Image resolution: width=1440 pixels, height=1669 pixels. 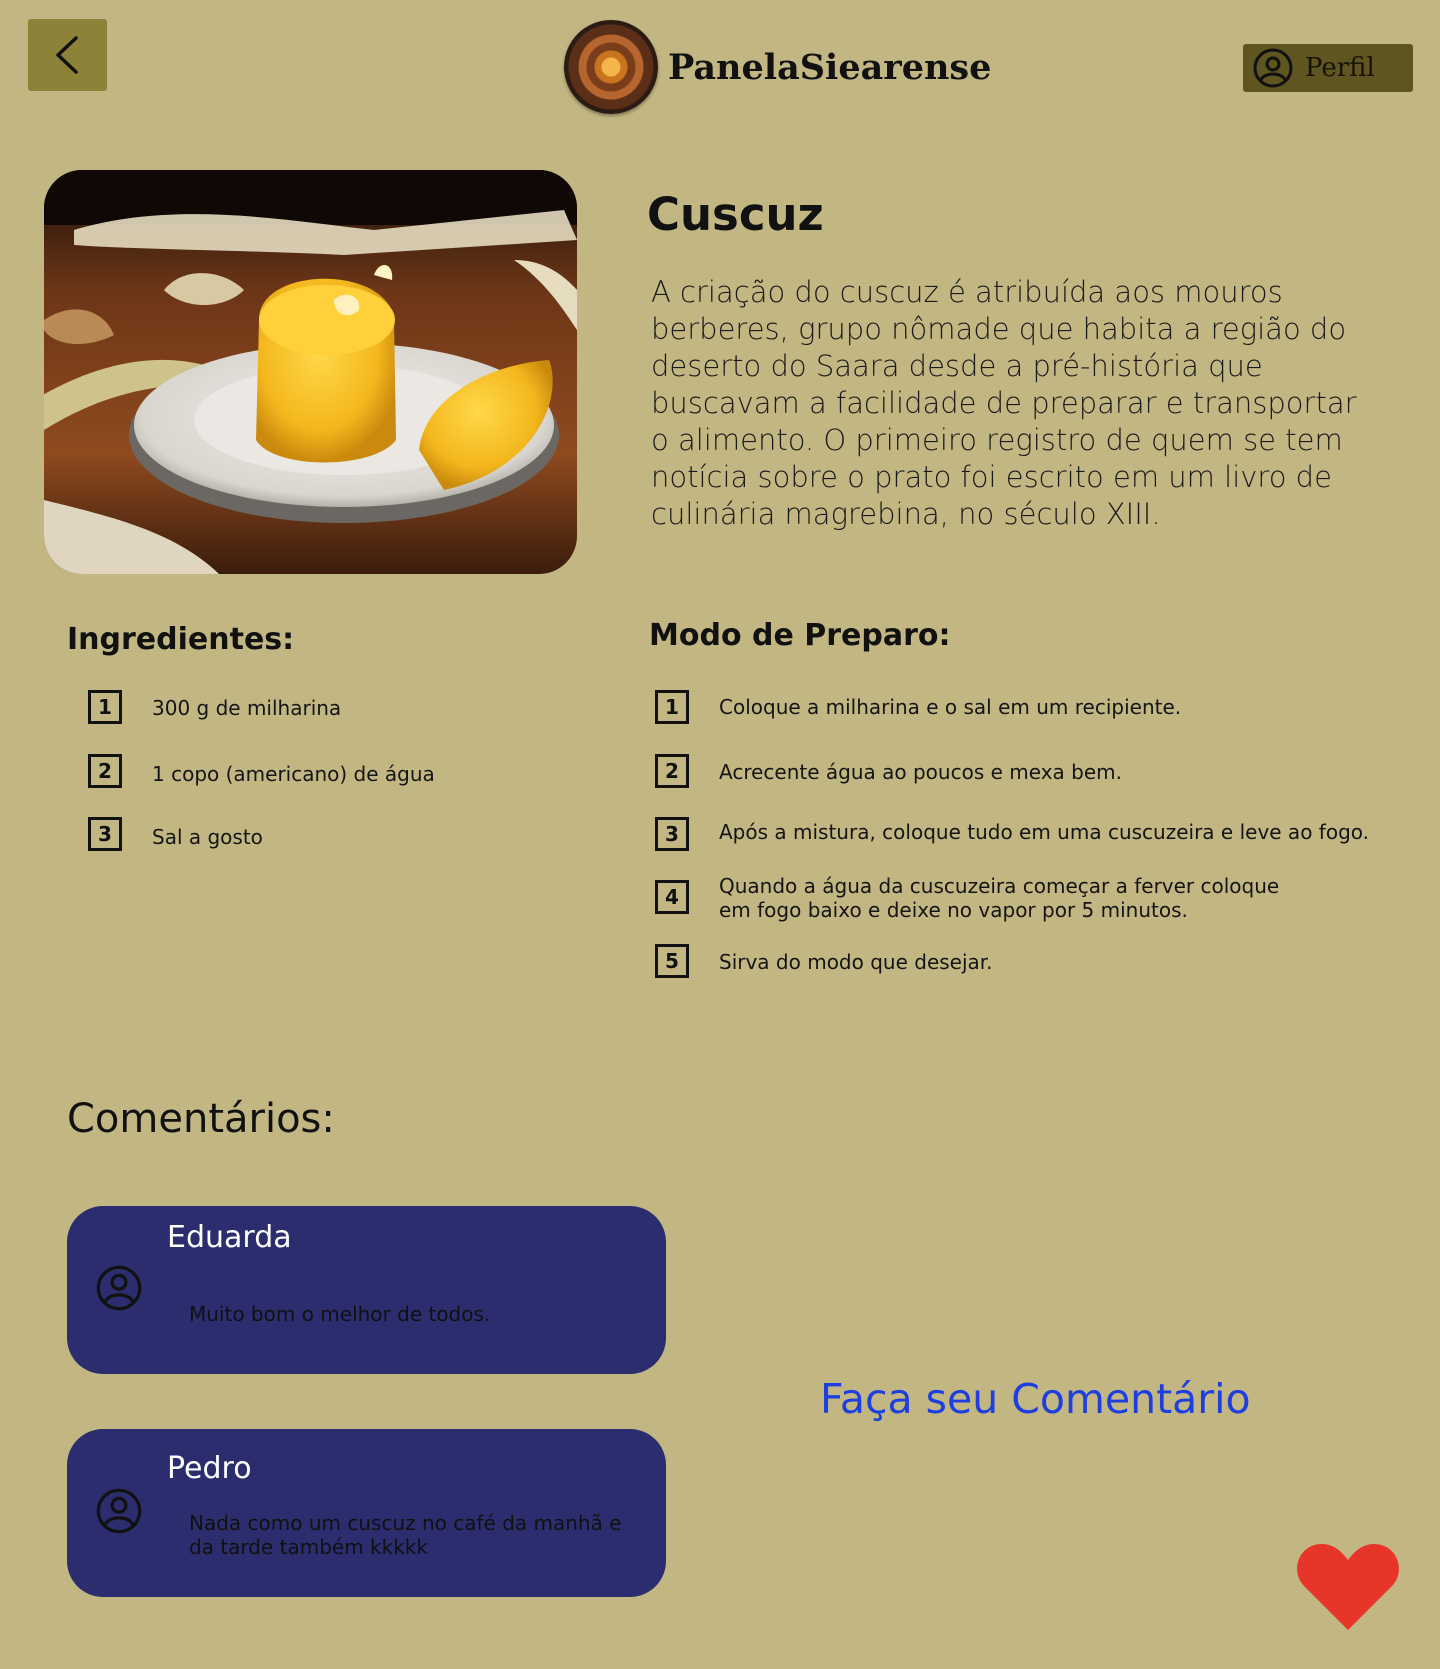 What do you see at coordinates (856, 962) in the screenshot?
I see `step-item: Sirva do modo que desejar.` at bounding box center [856, 962].